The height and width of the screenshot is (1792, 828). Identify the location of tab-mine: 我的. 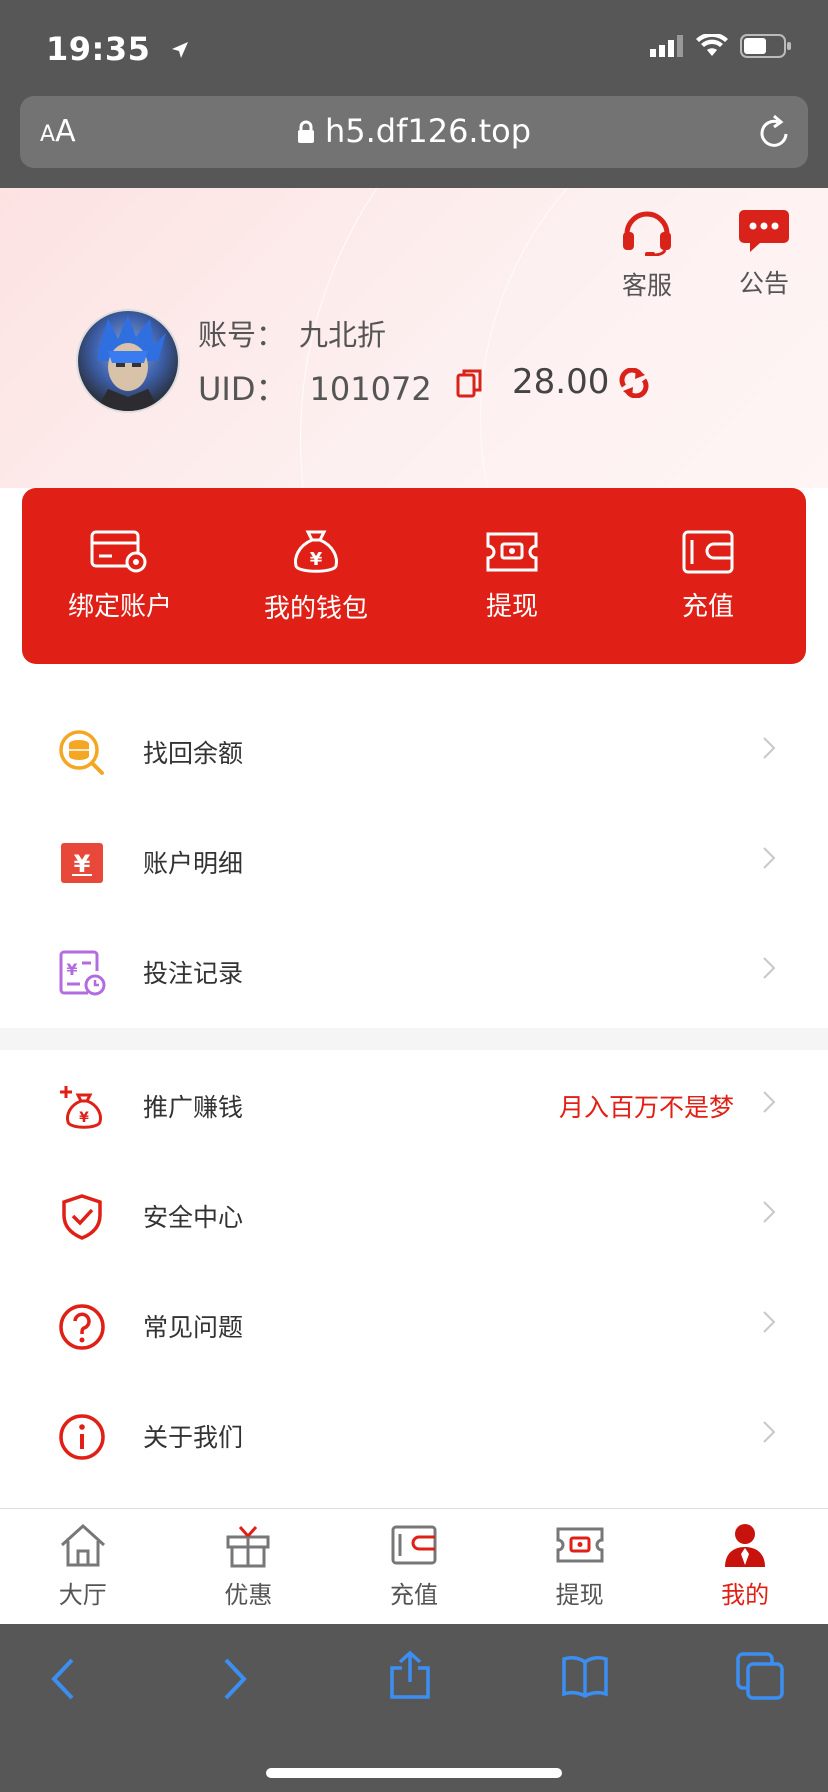
(745, 1567).